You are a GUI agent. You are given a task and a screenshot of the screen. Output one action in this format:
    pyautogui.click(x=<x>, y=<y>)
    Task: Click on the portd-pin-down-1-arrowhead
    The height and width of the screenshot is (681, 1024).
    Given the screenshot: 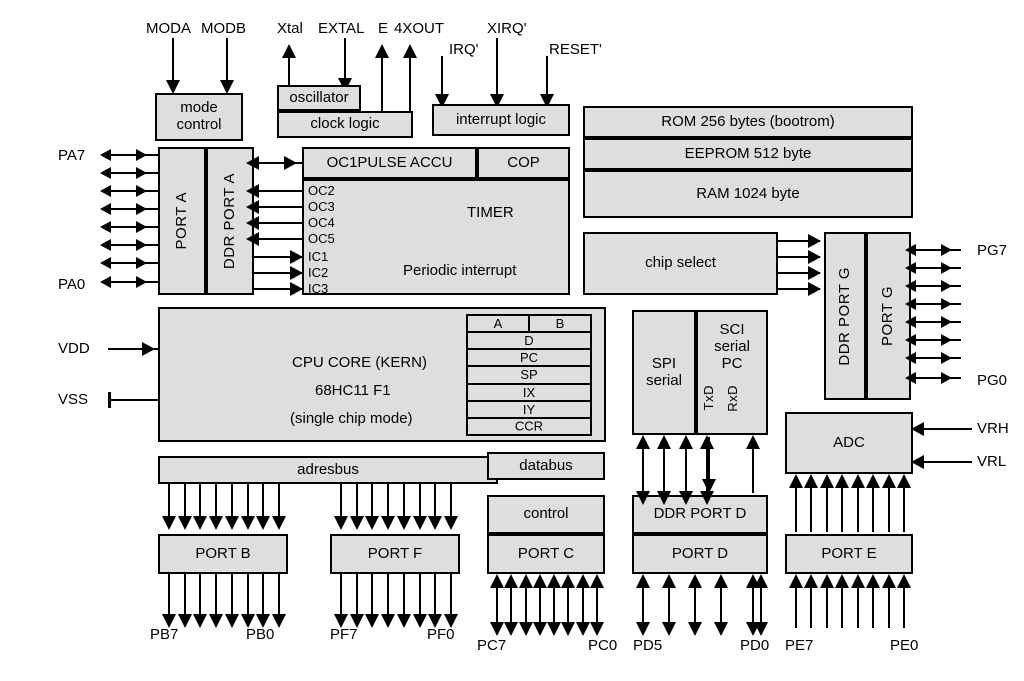 What is the action you would take?
    pyautogui.click(x=669, y=629)
    